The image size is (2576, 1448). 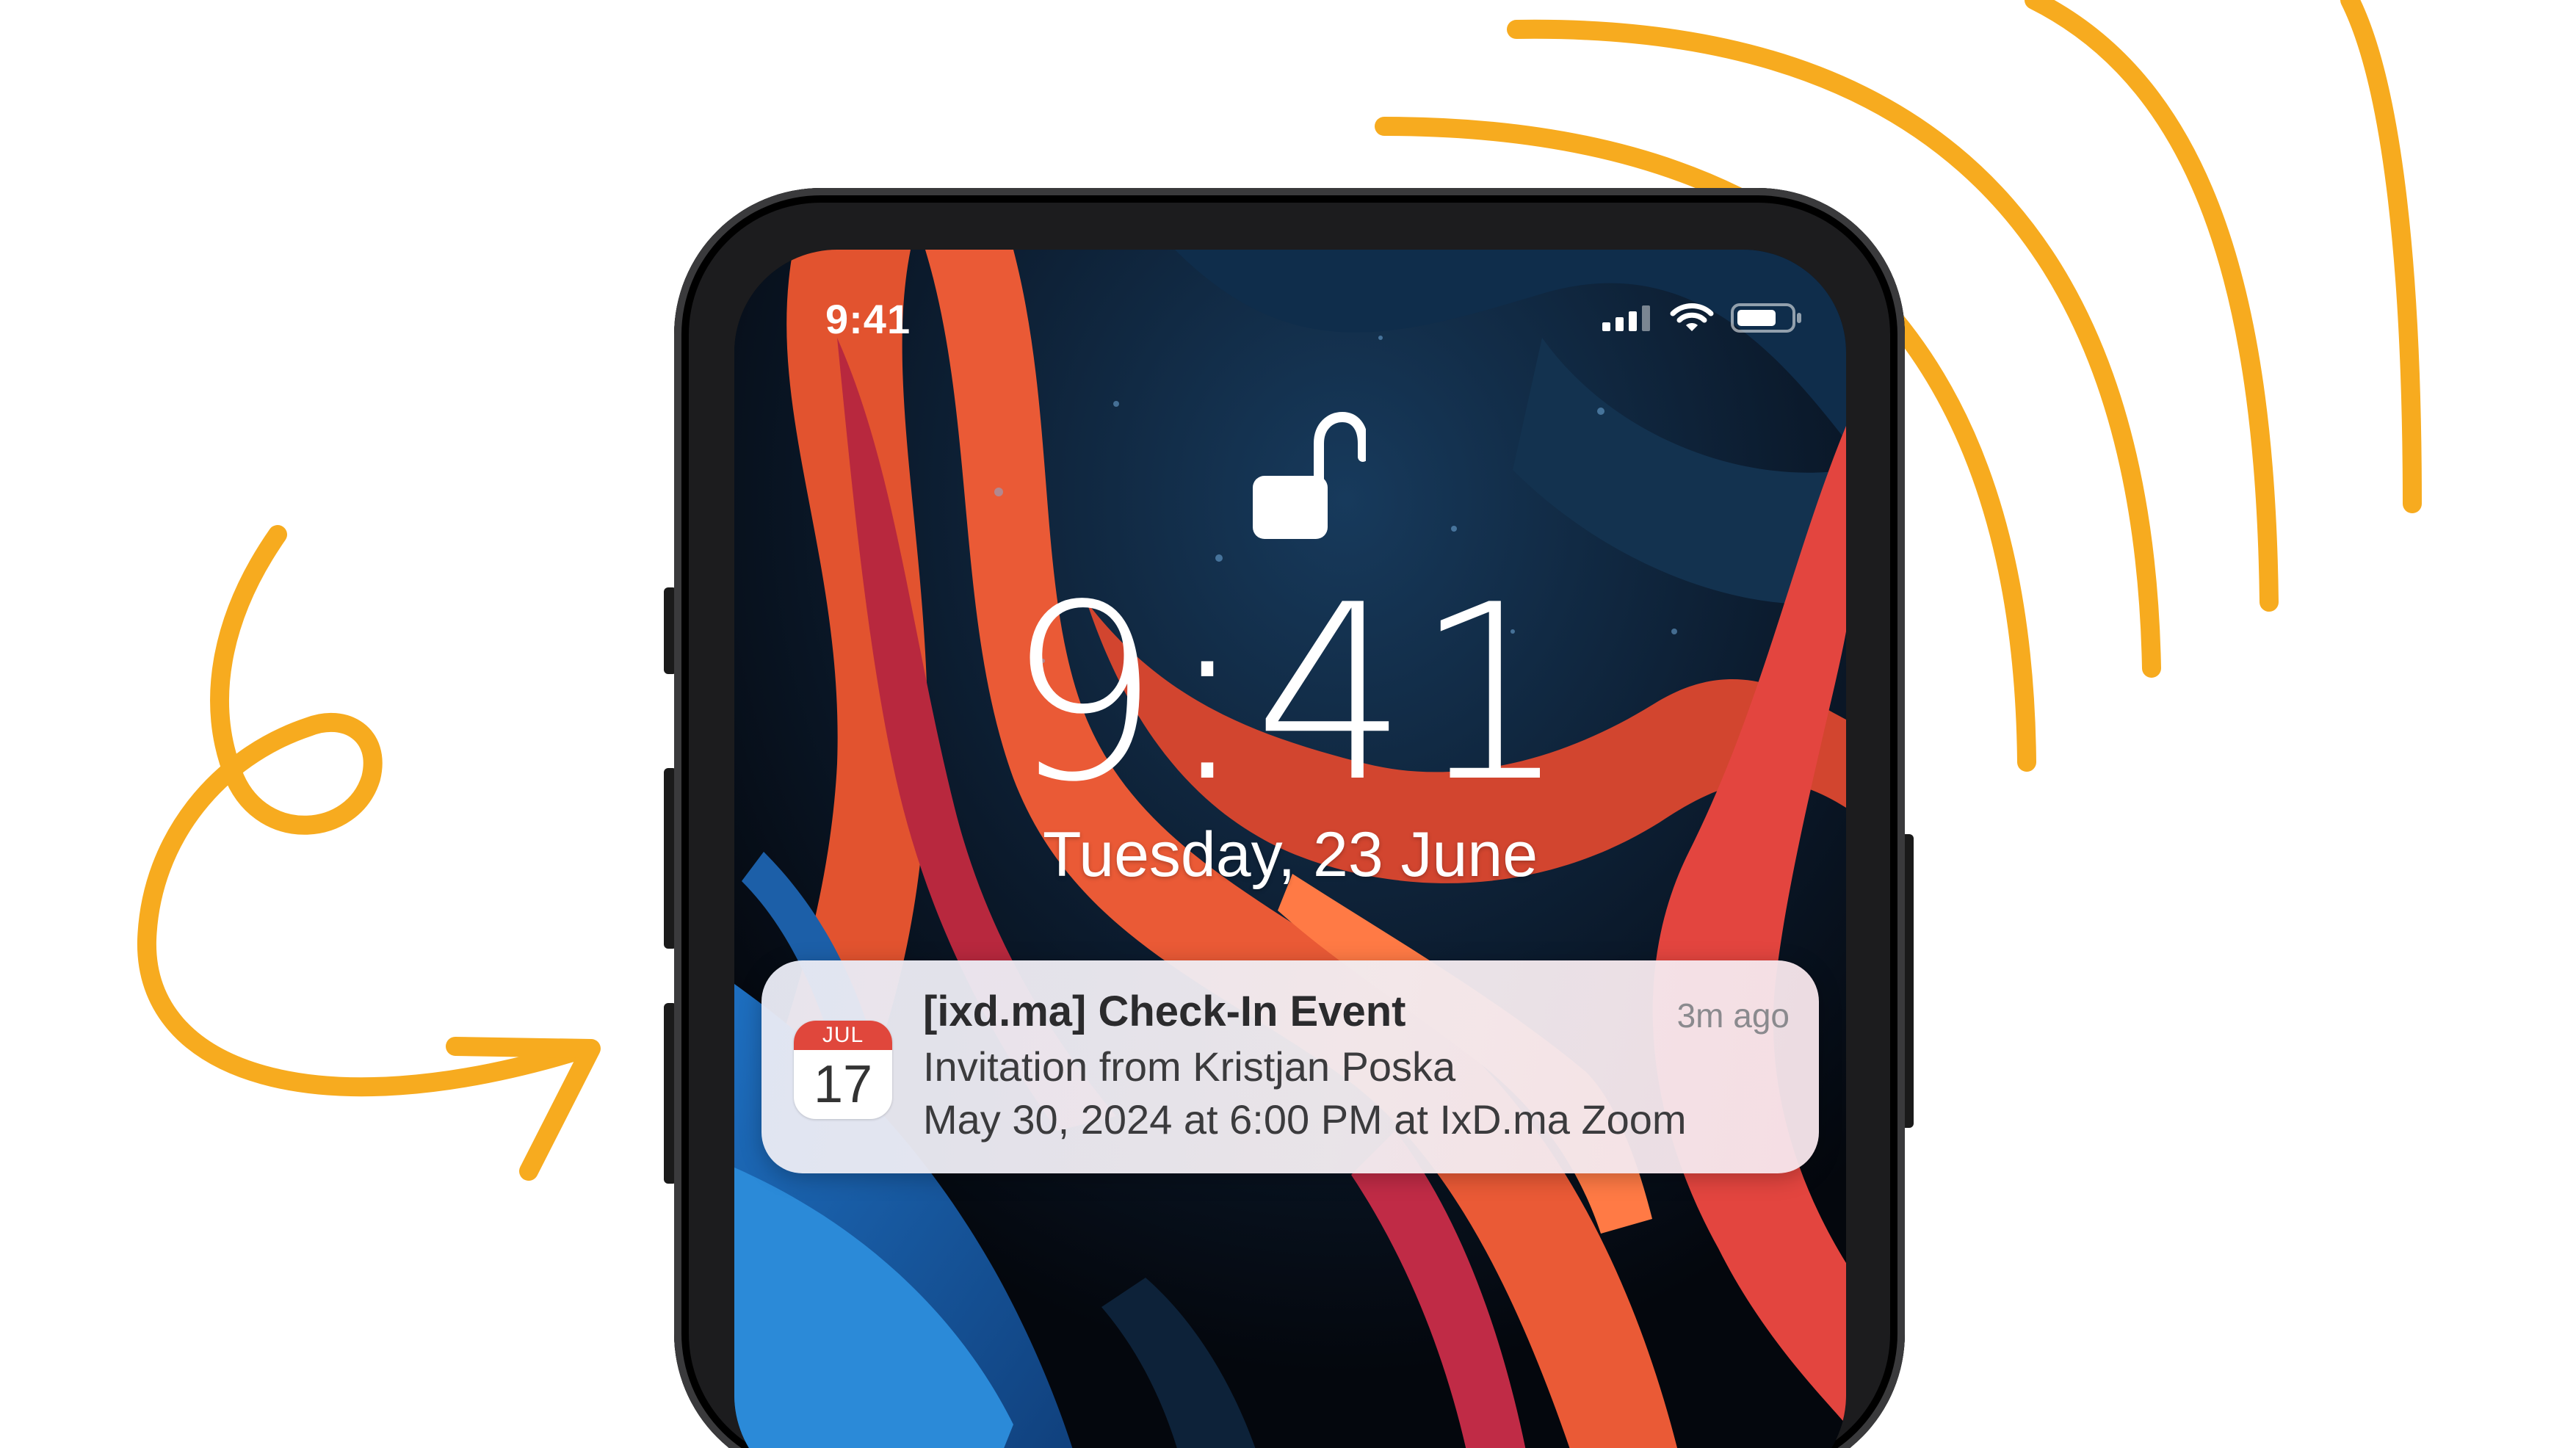 What do you see at coordinates (843, 1084) in the screenshot?
I see `calendar-icon-day: 17` at bounding box center [843, 1084].